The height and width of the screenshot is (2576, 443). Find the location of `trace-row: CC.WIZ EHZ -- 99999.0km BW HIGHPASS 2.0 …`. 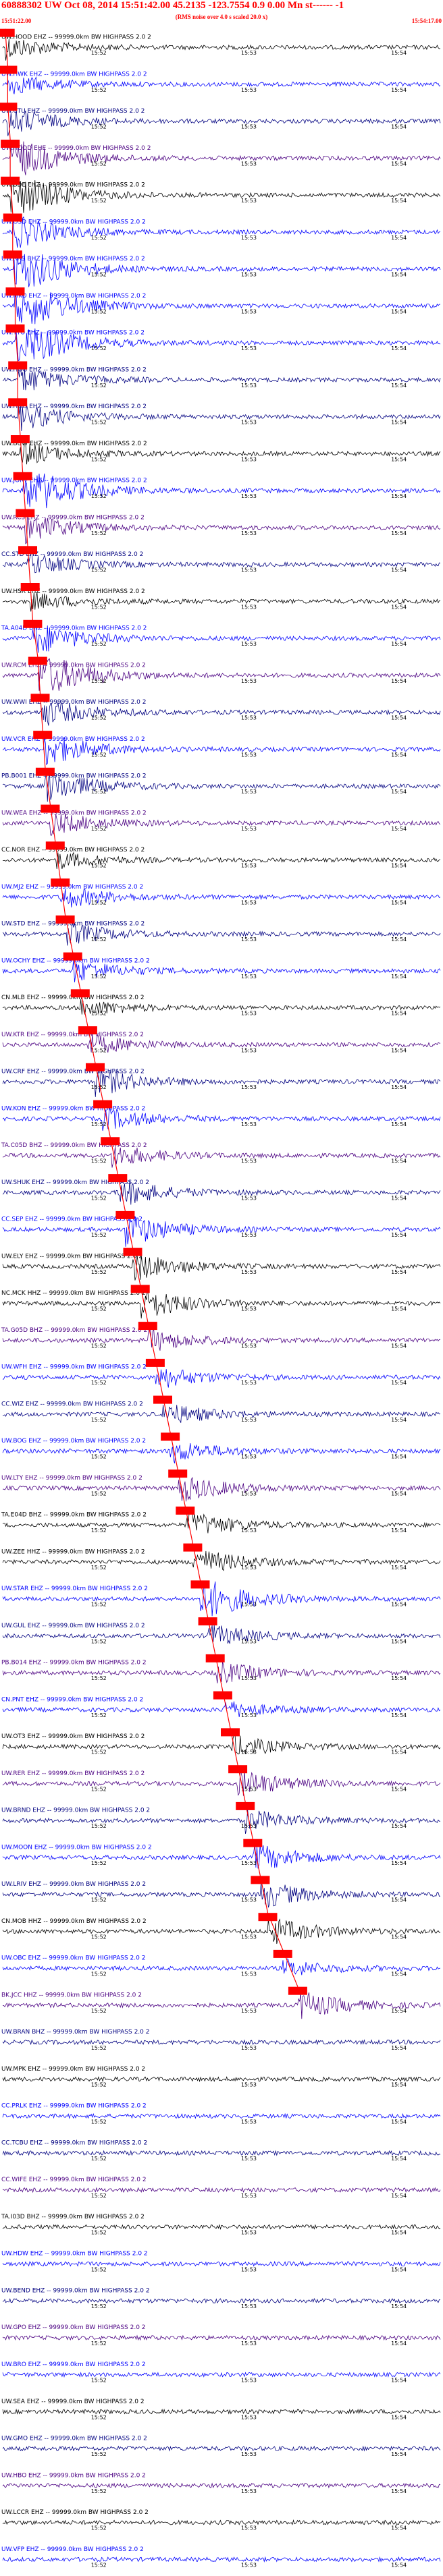

trace-row: CC.WIZ EHZ -- 99999.0km BW HIGHPASS 2.0 … is located at coordinates (221, 1409).